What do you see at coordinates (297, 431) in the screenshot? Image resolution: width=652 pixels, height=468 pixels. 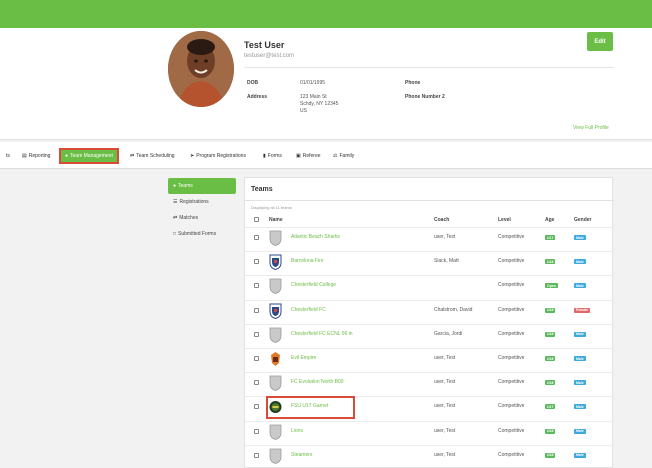 I see `team-name-link: Lions` at bounding box center [297, 431].